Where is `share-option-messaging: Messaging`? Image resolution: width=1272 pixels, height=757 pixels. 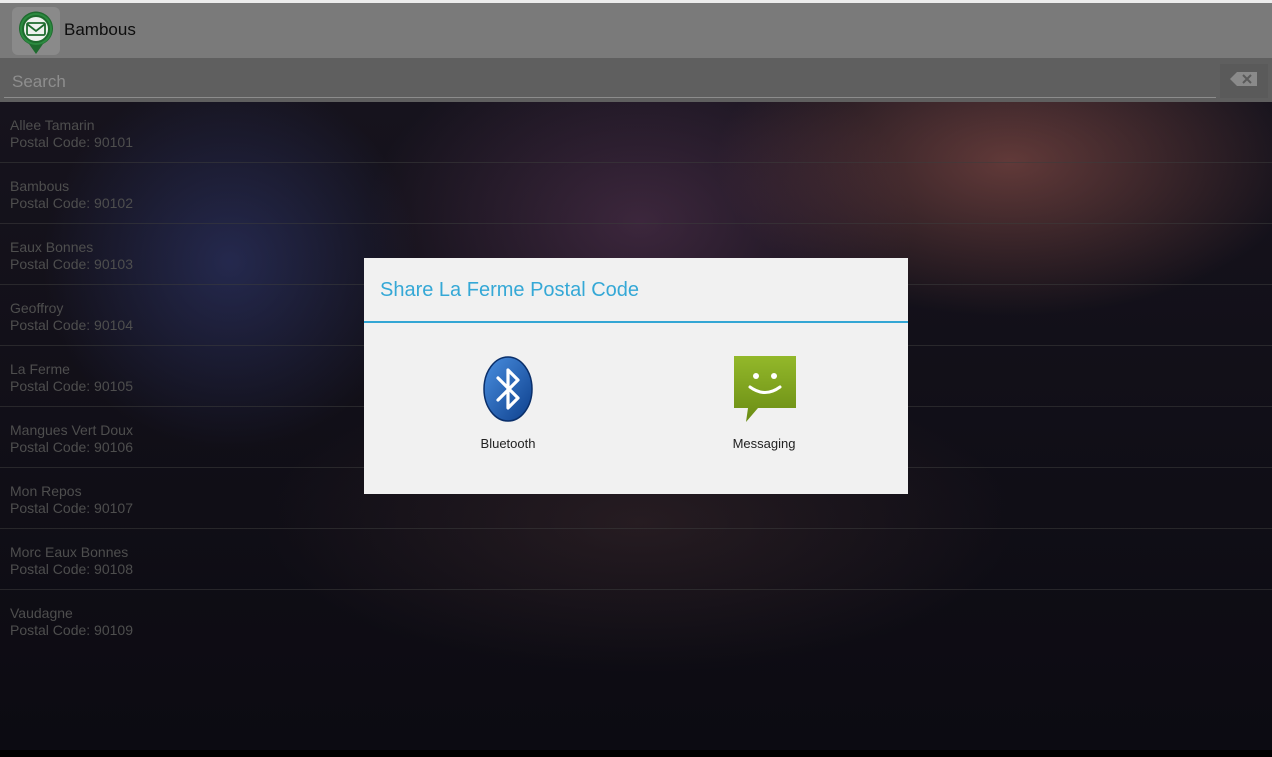
share-option-messaging: Messaging is located at coordinates (764, 409).